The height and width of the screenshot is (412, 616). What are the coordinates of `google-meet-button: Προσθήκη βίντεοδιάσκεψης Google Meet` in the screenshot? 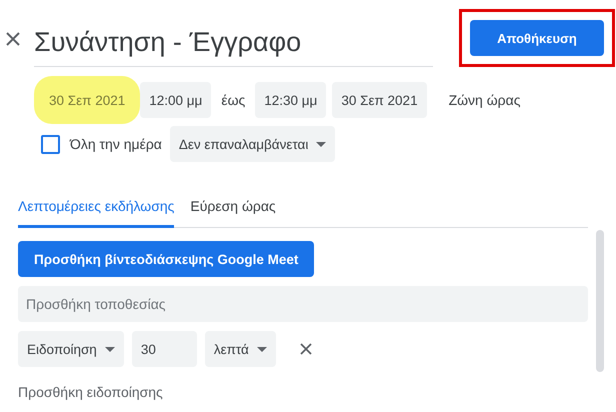 It's located at (166, 259).